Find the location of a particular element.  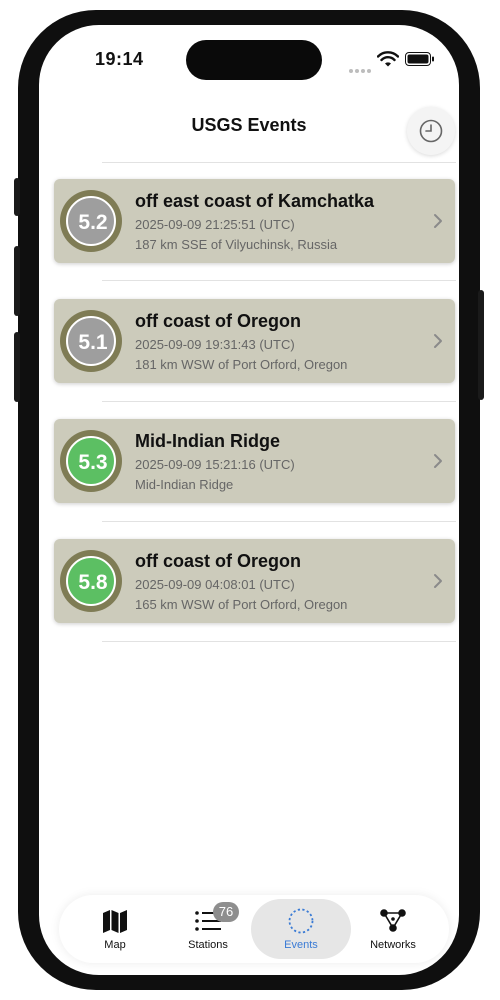

history-button is located at coordinates (431, 131).